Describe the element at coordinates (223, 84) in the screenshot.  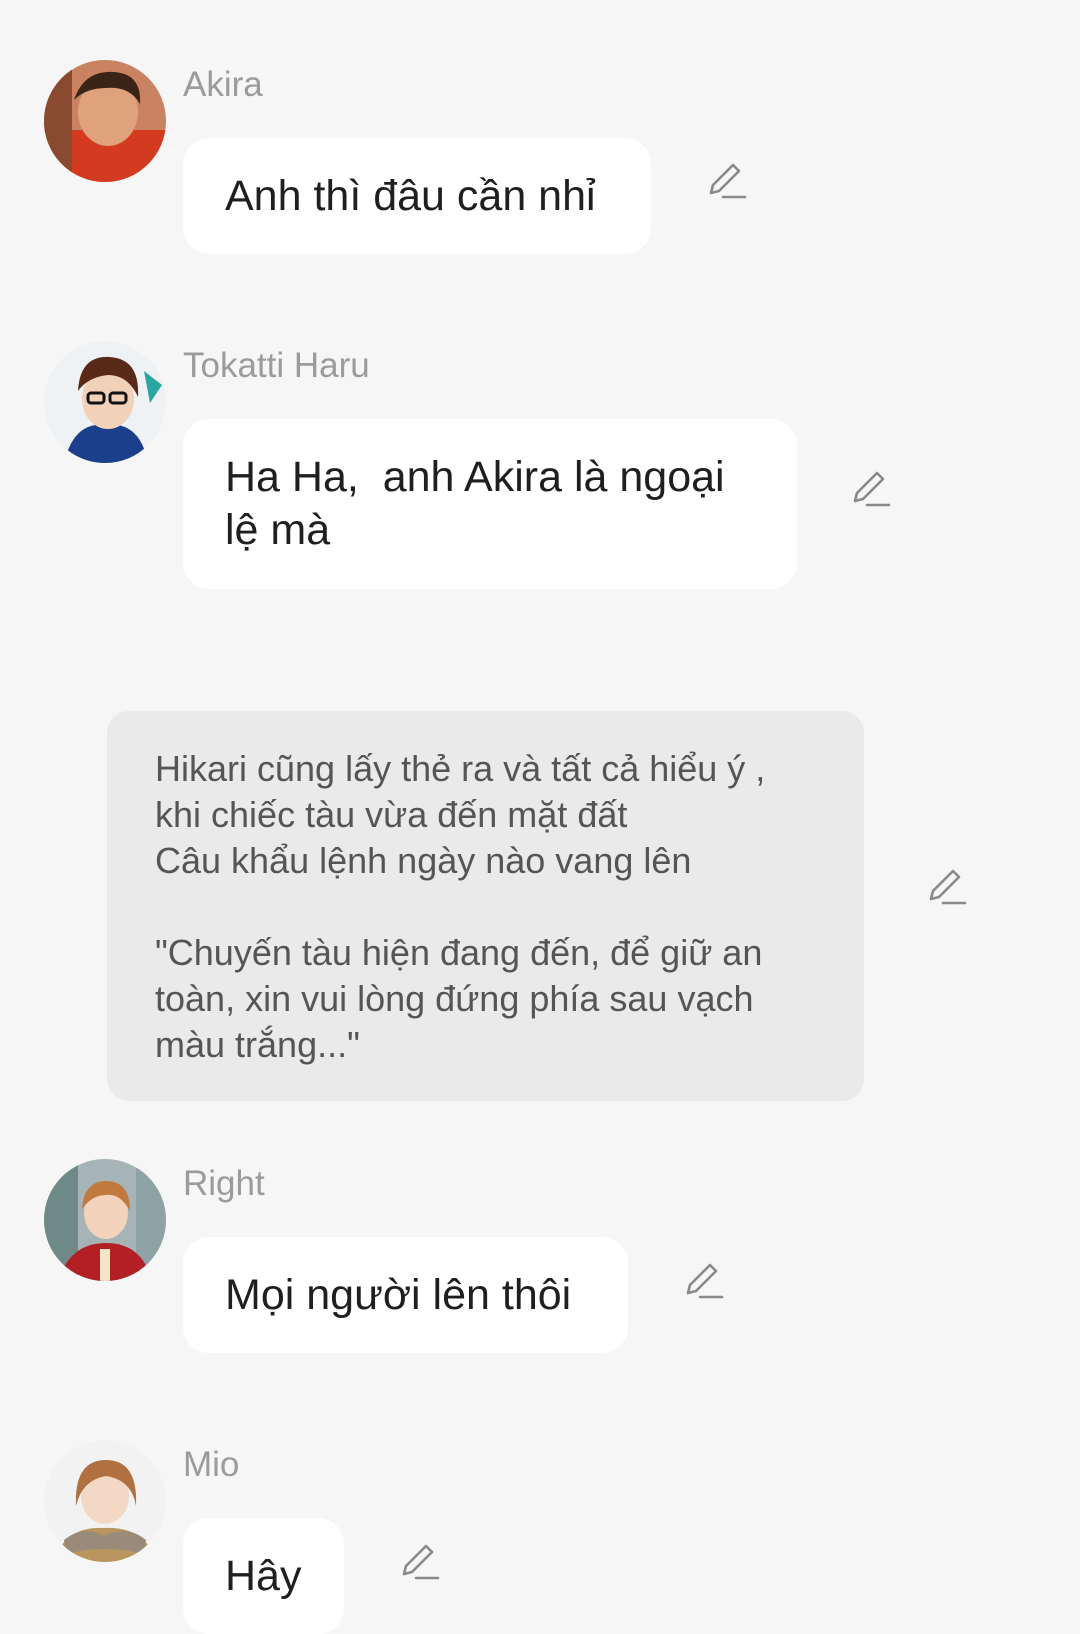
I see `sender-name: Akira` at that location.